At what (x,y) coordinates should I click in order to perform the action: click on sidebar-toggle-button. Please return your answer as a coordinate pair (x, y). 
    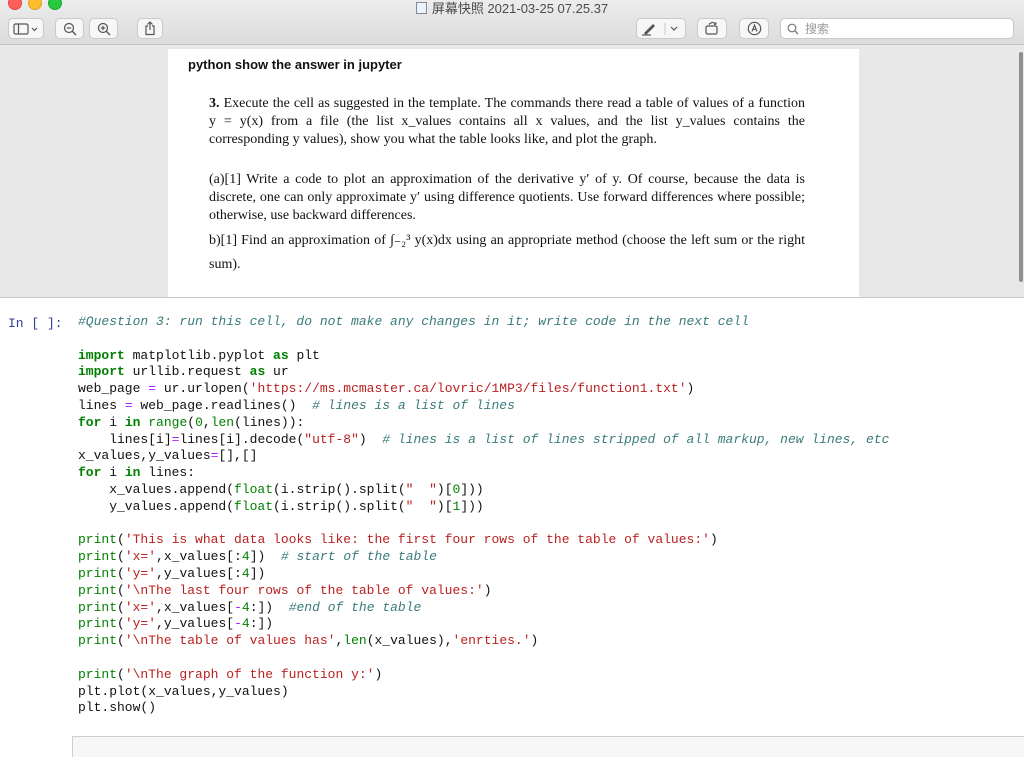
    Looking at the image, I should click on (26, 28).